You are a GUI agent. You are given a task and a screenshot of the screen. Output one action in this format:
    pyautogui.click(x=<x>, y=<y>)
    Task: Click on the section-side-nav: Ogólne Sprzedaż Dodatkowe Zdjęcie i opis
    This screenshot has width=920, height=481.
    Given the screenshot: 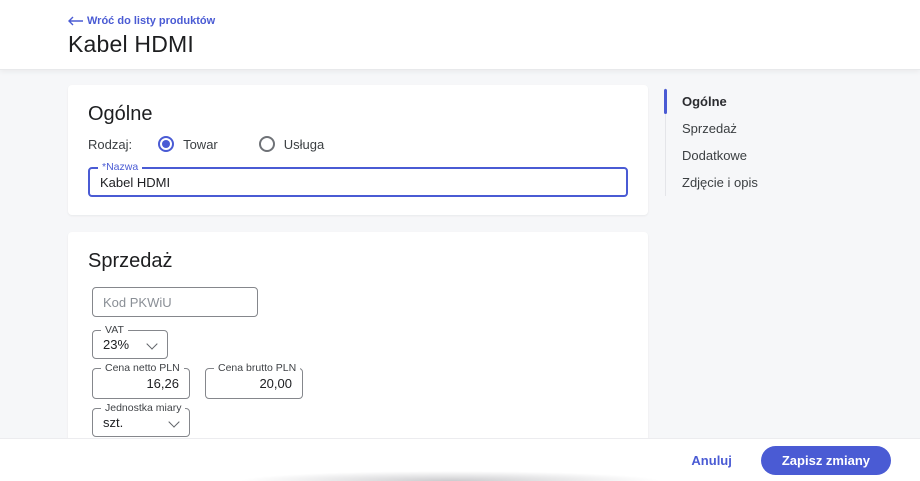 What is the action you would take?
    pyautogui.click(x=784, y=142)
    